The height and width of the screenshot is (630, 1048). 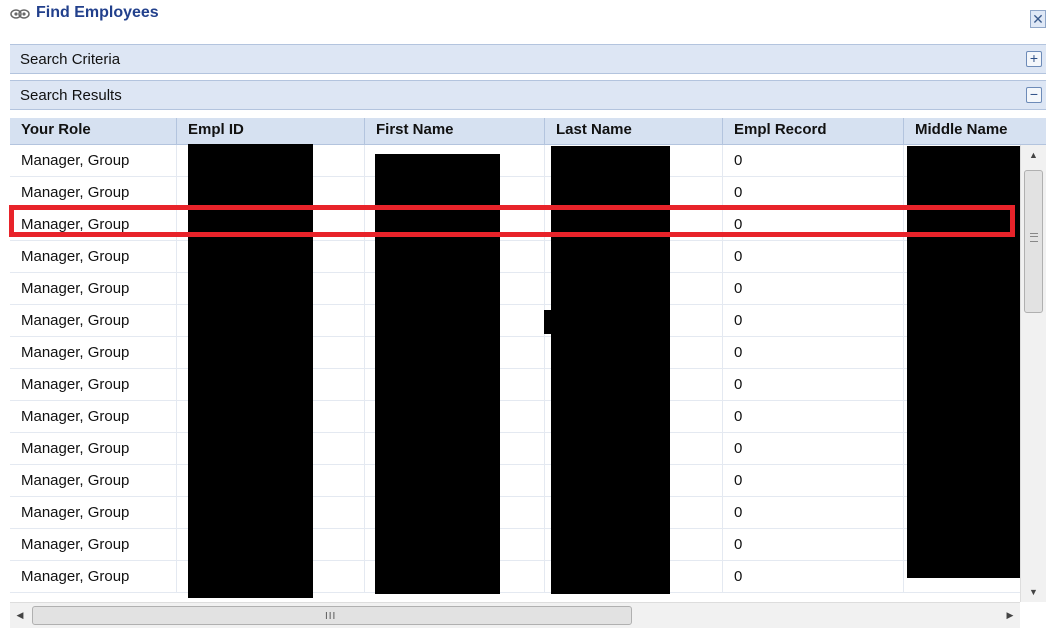 What do you see at coordinates (1033, 155) in the screenshot?
I see `scroll-up-icon: ▲` at bounding box center [1033, 155].